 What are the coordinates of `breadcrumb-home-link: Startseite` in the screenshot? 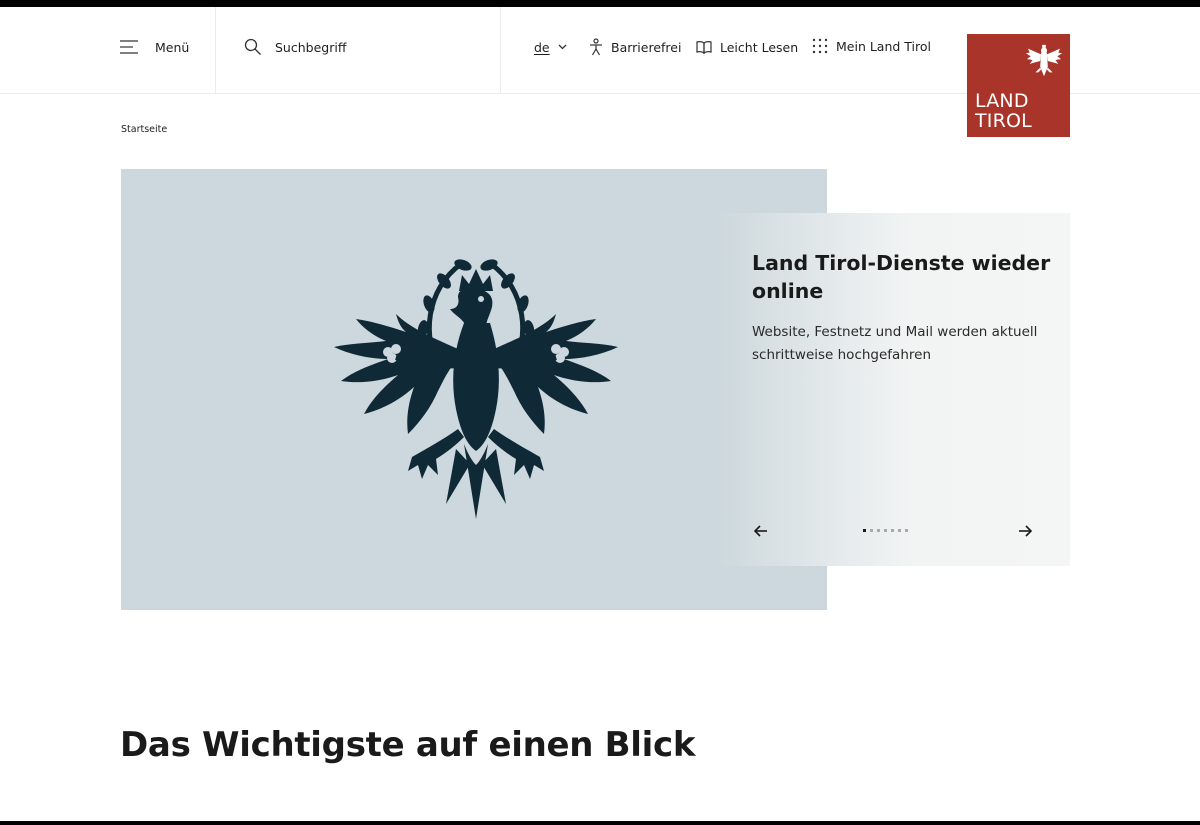 It's located at (144, 129).